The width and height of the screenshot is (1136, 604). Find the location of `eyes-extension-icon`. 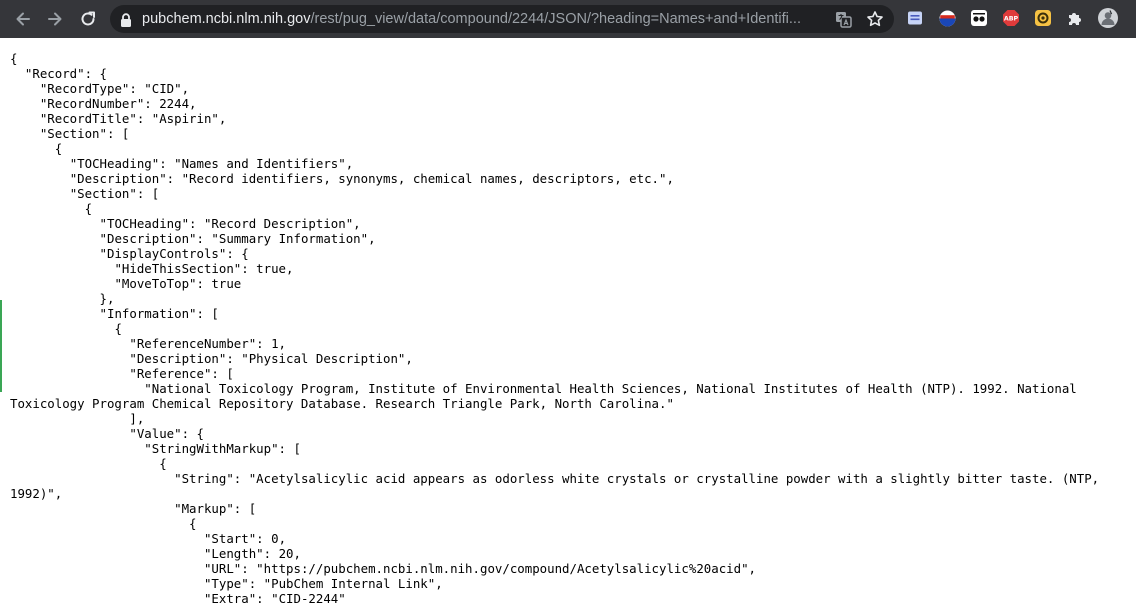

eyes-extension-icon is located at coordinates (979, 18).